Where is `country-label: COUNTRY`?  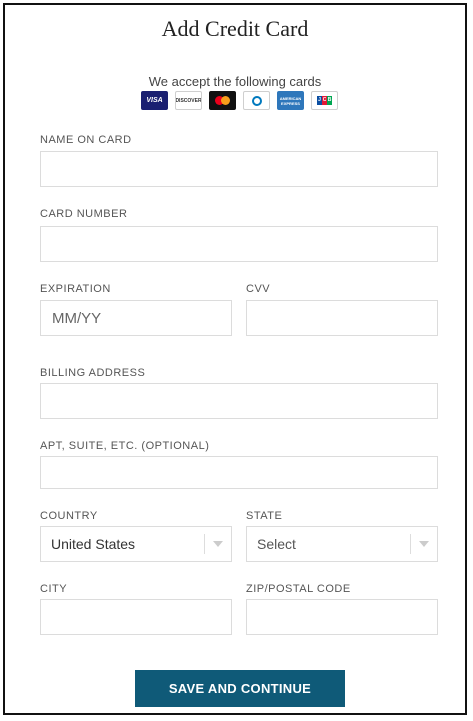
country-label: COUNTRY is located at coordinates (69, 516).